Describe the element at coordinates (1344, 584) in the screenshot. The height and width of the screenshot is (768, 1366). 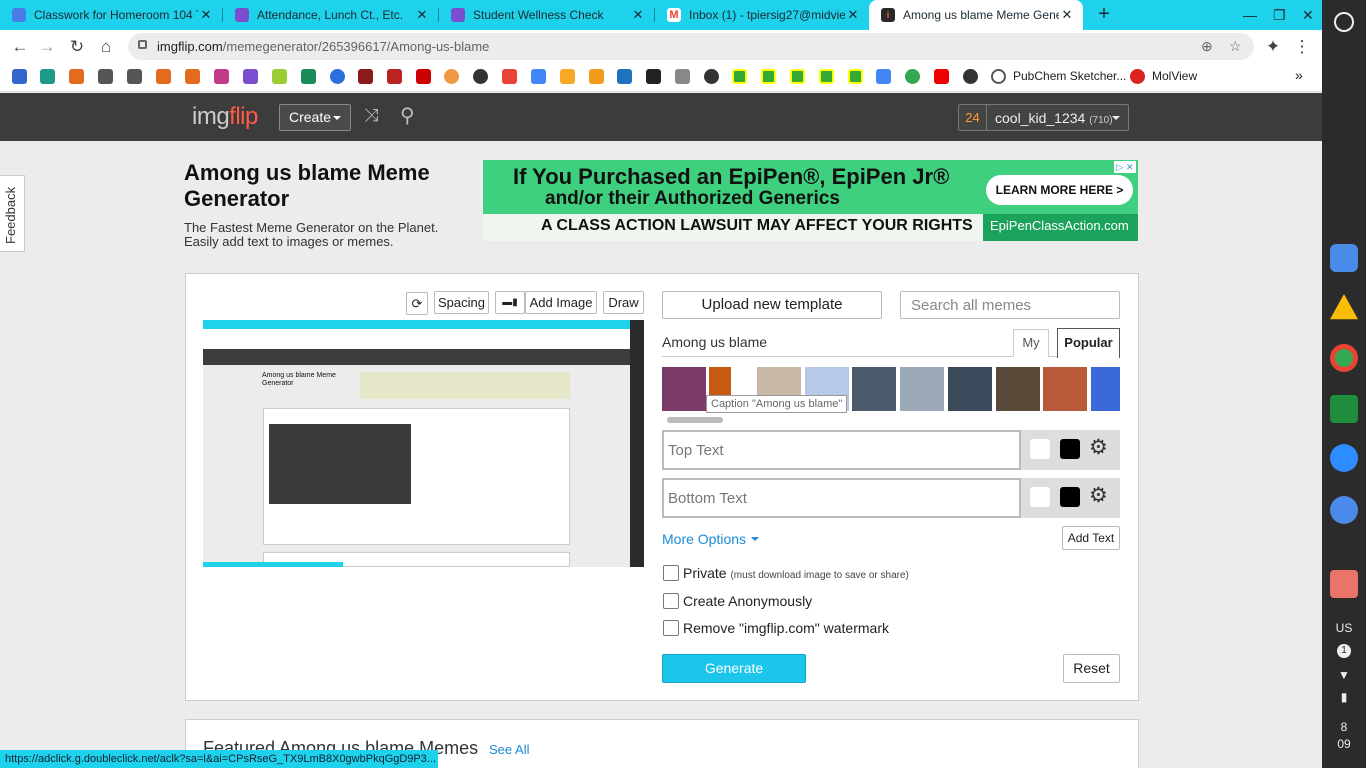
I see `exit-icon` at that location.